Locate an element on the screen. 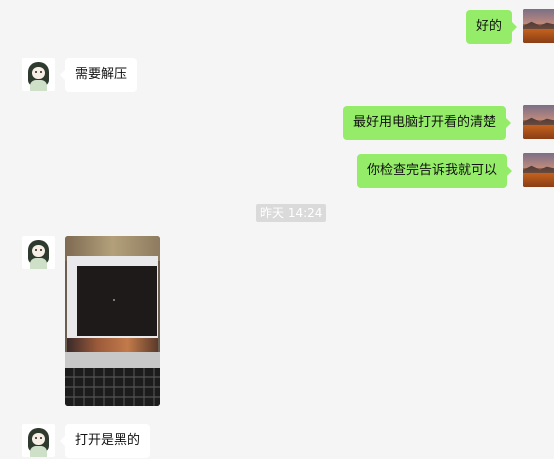 The height and width of the screenshot is (459, 554). message-bubble-sent: 最好用电脑打开看的清楚 is located at coordinates (427, 123).